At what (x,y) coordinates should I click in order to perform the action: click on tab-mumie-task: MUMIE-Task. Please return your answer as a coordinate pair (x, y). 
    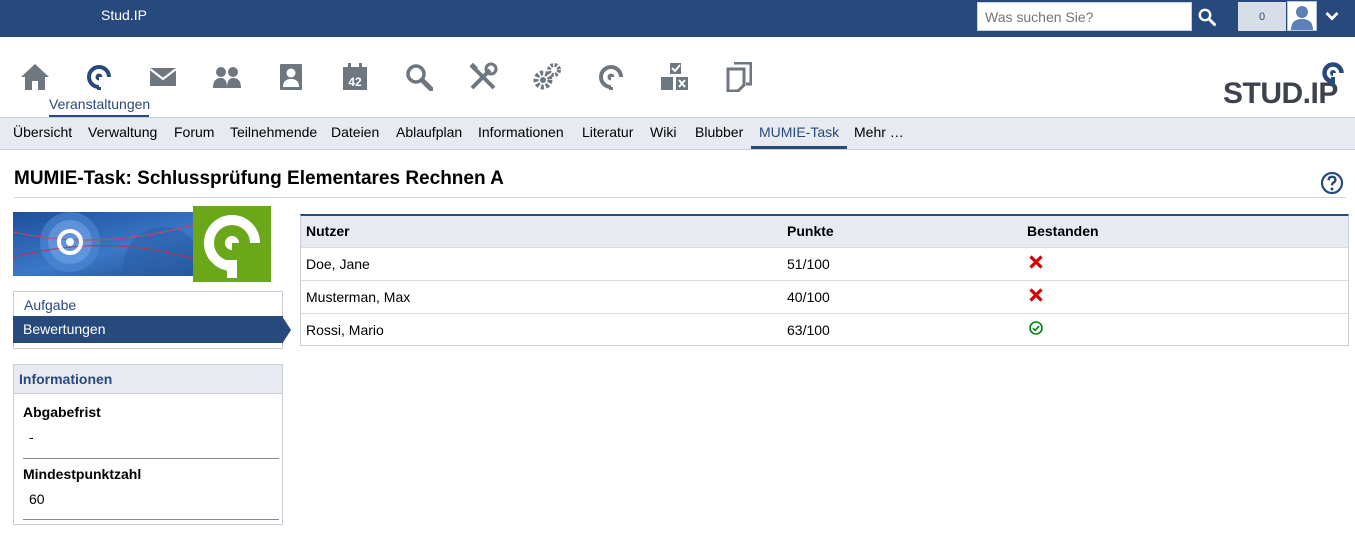
    Looking at the image, I should click on (799, 133).